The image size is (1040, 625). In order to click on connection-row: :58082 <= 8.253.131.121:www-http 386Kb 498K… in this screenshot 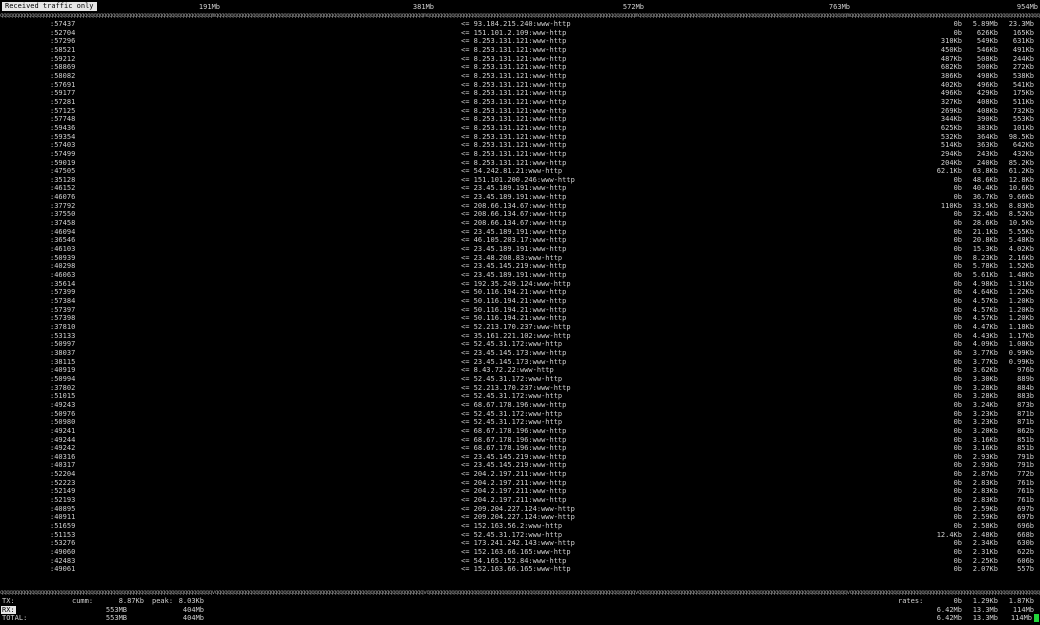, I will do `click(520, 76)`.